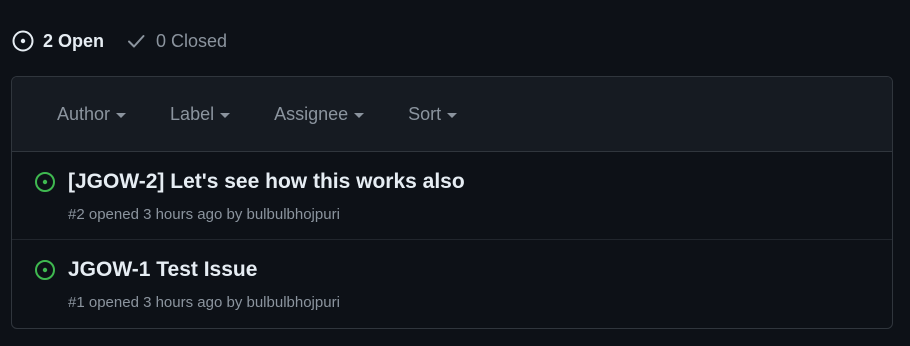 The image size is (910, 346). I want to click on sort-label: Sort, so click(425, 113).